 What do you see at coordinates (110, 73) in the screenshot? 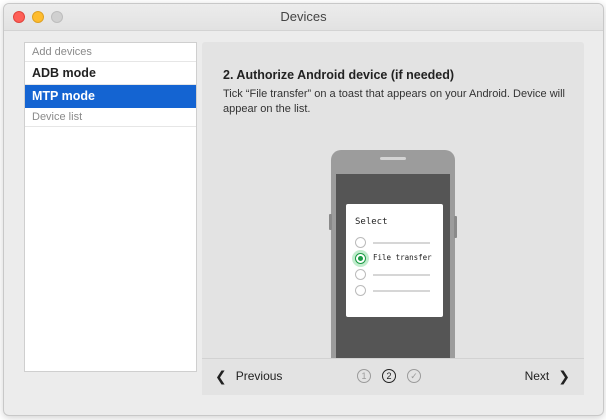
I see `sidebar-item-adb-mode: ADB mode` at bounding box center [110, 73].